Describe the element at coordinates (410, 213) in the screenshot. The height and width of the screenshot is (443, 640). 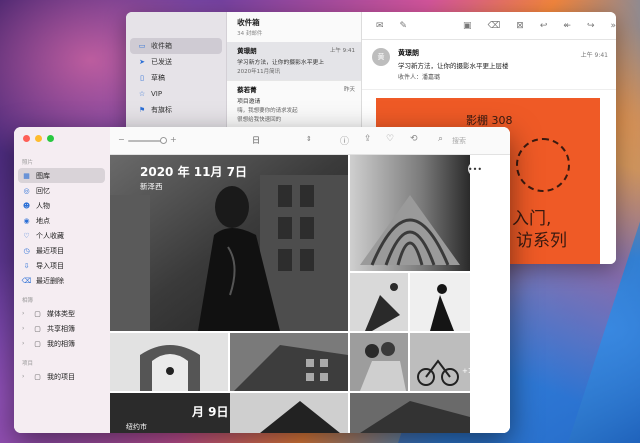
I see `photo-tile-tunnel` at that location.